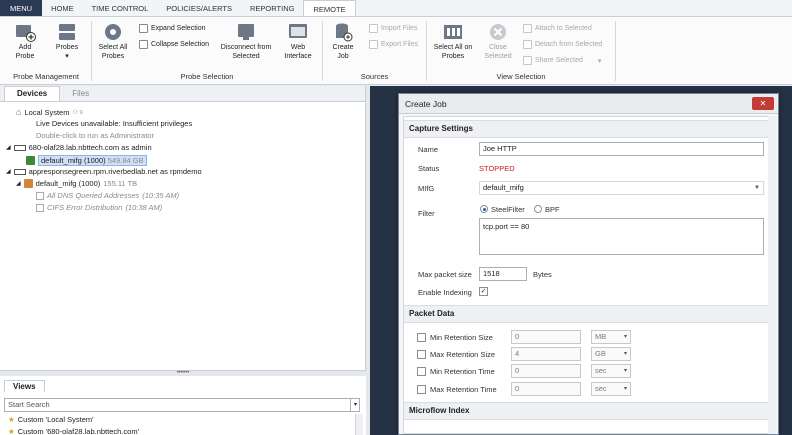 The height and width of the screenshot is (435, 792). Describe the element at coordinates (461, 337) in the screenshot. I see `min-retention-size-label: Min Retention Size` at that location.